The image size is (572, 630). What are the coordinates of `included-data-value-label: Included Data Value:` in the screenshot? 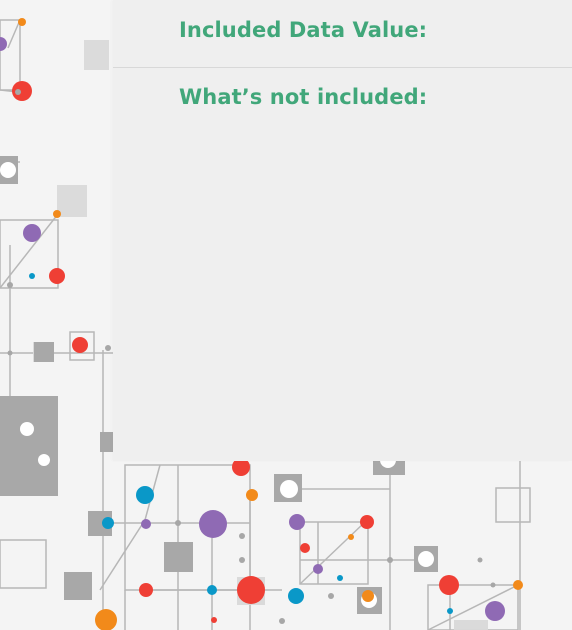 It's located at (303, 30).